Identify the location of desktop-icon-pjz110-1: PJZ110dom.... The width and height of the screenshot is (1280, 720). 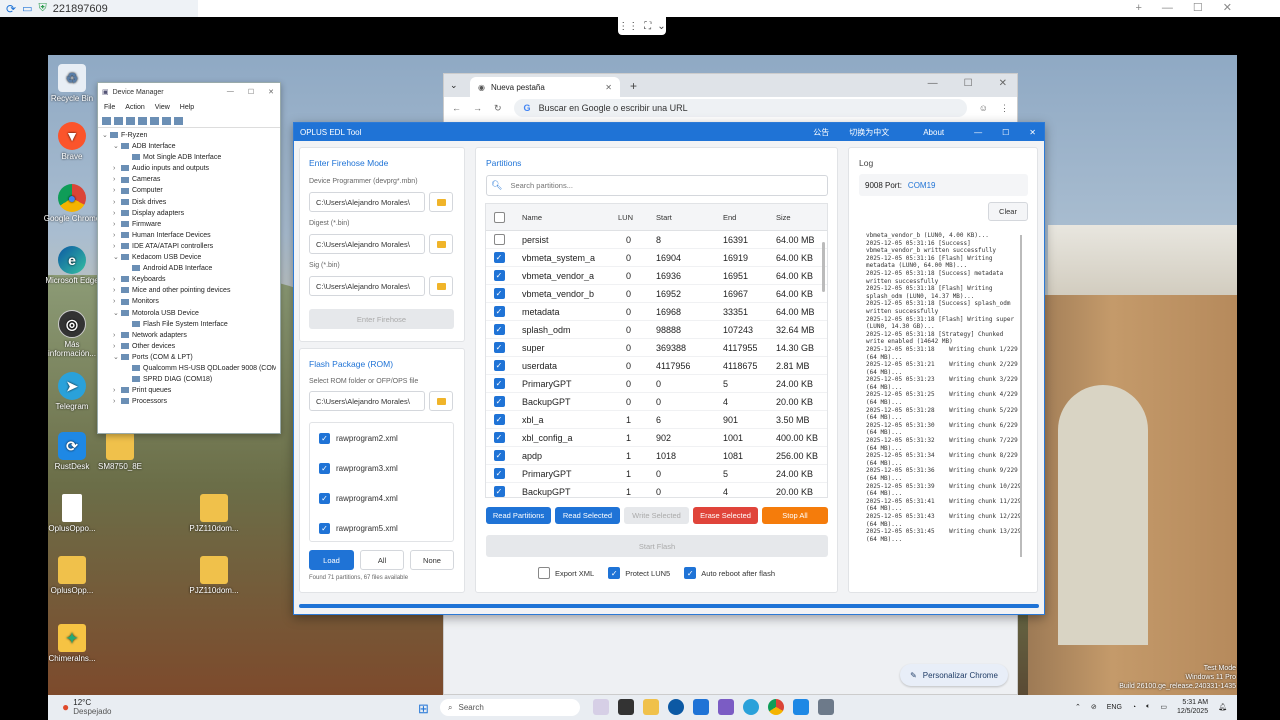
(214, 513).